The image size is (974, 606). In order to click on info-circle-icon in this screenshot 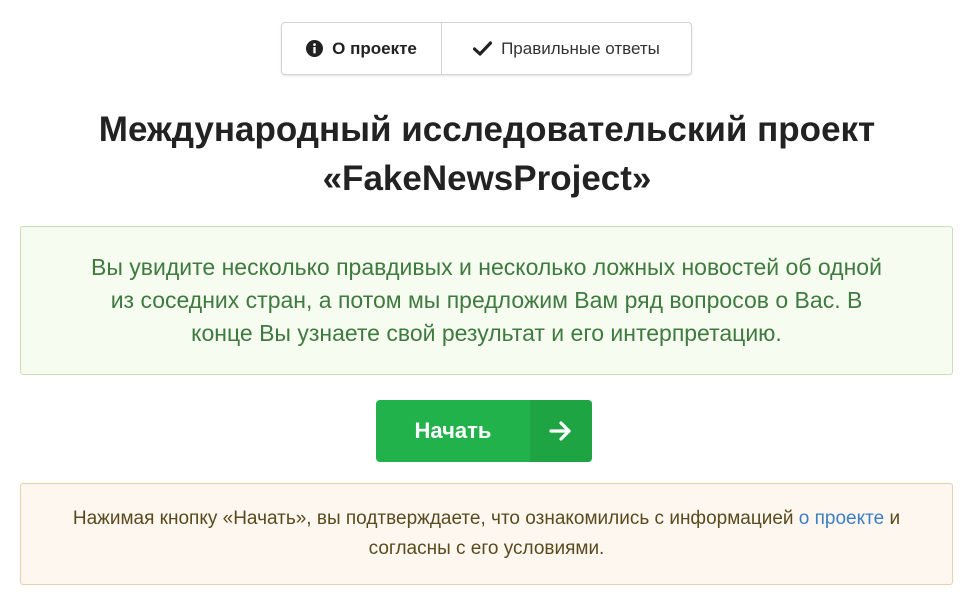, I will do `click(315, 48)`.